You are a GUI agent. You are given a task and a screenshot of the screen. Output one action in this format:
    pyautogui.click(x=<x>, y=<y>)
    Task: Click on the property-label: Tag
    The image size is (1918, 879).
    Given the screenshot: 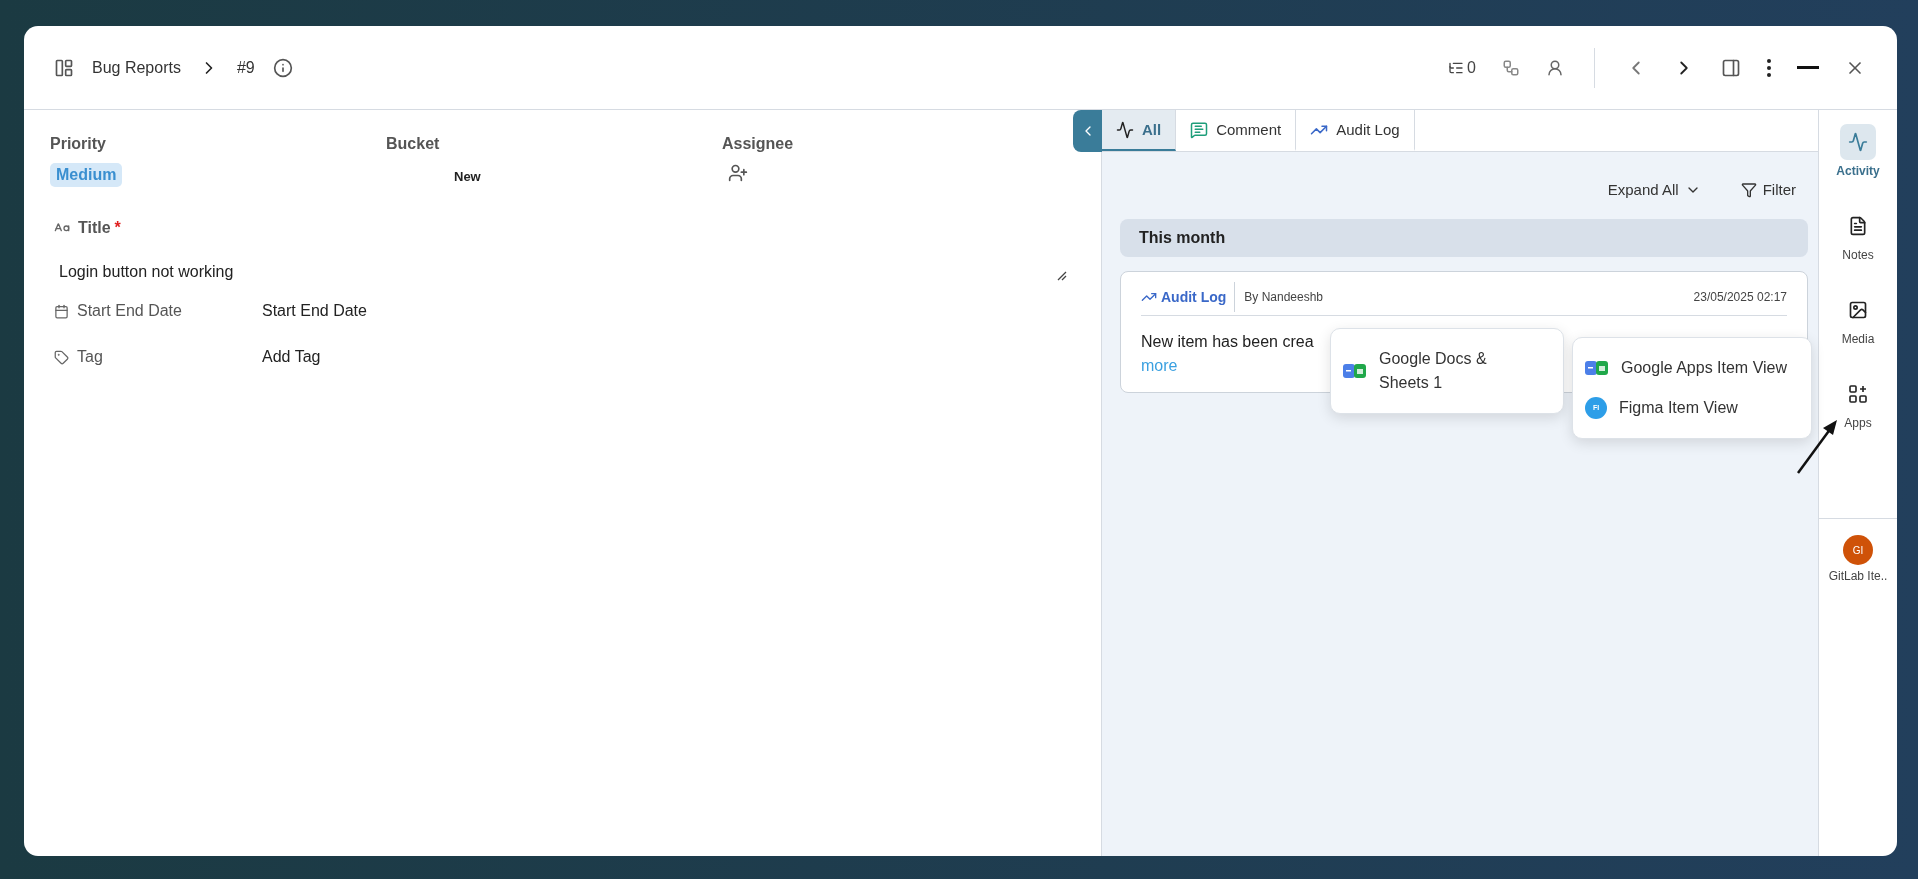 What is the action you would take?
    pyautogui.click(x=90, y=357)
    